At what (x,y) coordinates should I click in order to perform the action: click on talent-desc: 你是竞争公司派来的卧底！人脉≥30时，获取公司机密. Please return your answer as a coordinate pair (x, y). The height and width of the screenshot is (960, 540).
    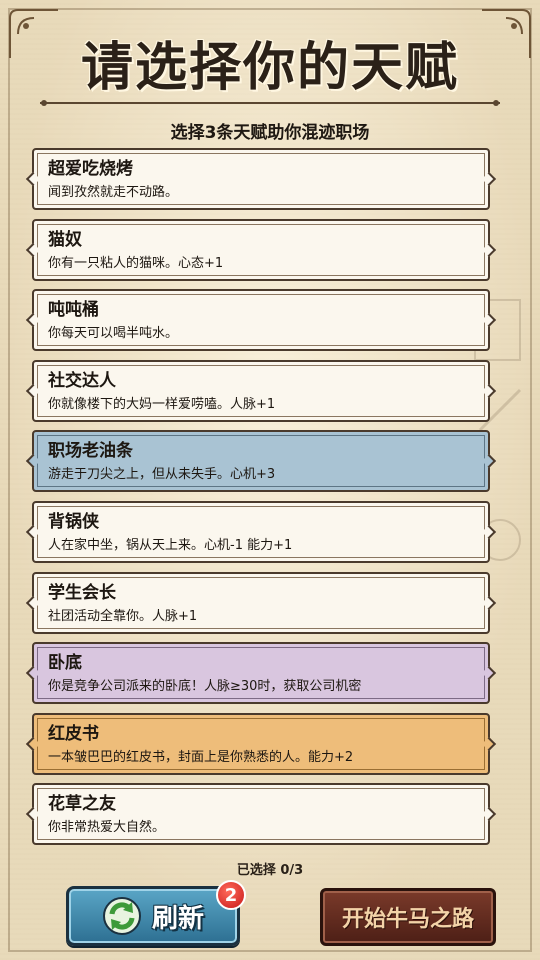
    Looking at the image, I should click on (205, 687).